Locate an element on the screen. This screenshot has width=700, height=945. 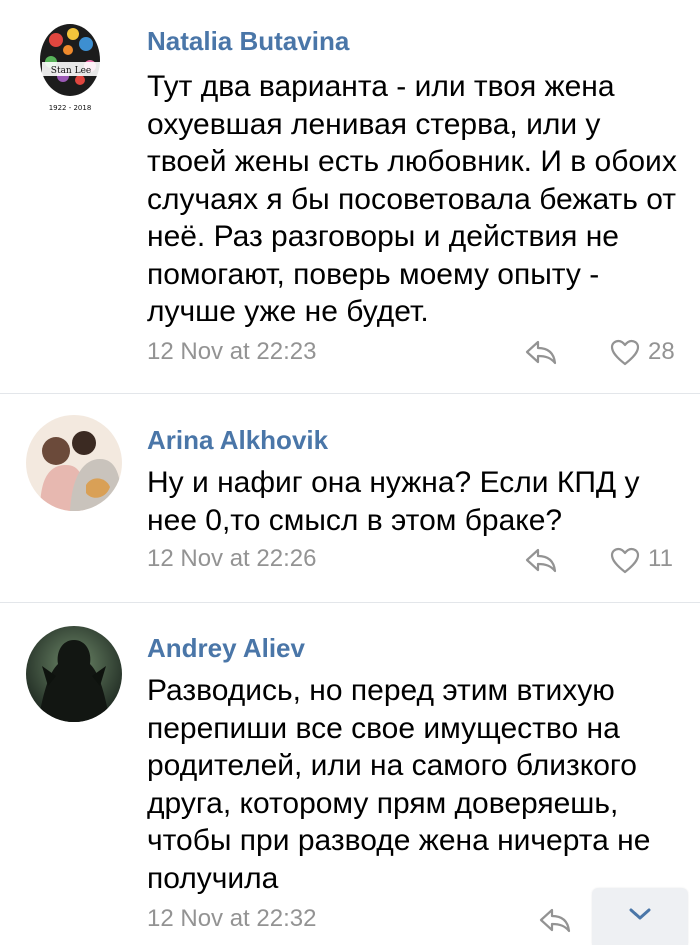
avatar: Stan Lee 1922 - 2018 is located at coordinates (70, 66).